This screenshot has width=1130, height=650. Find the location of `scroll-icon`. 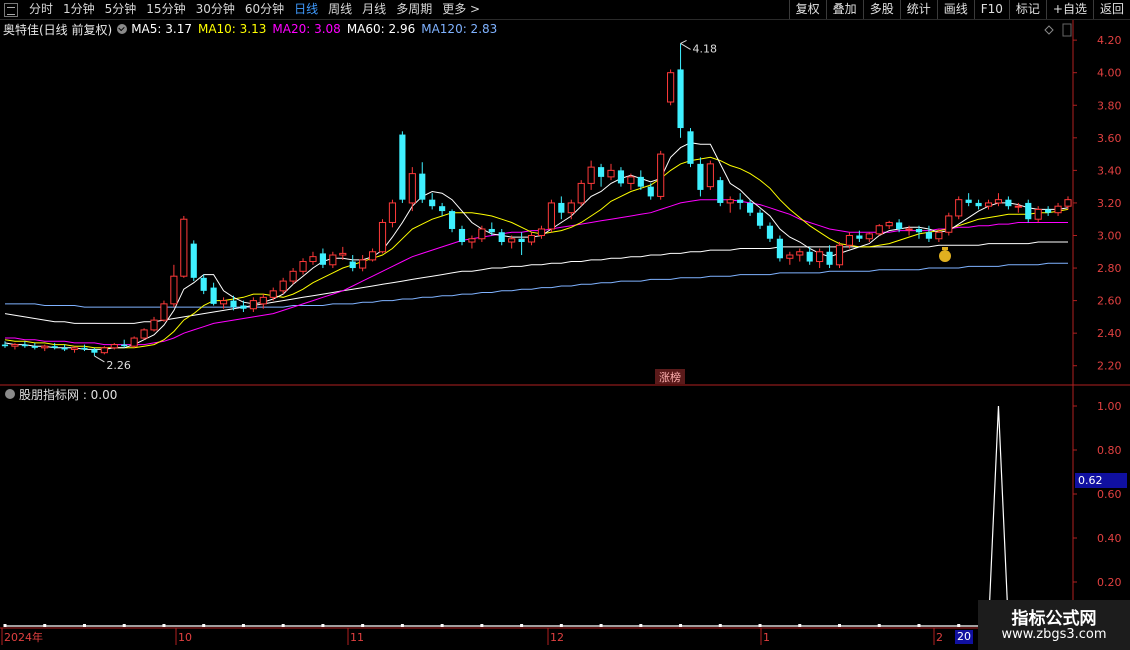

scroll-icon is located at coordinates (1067, 30).